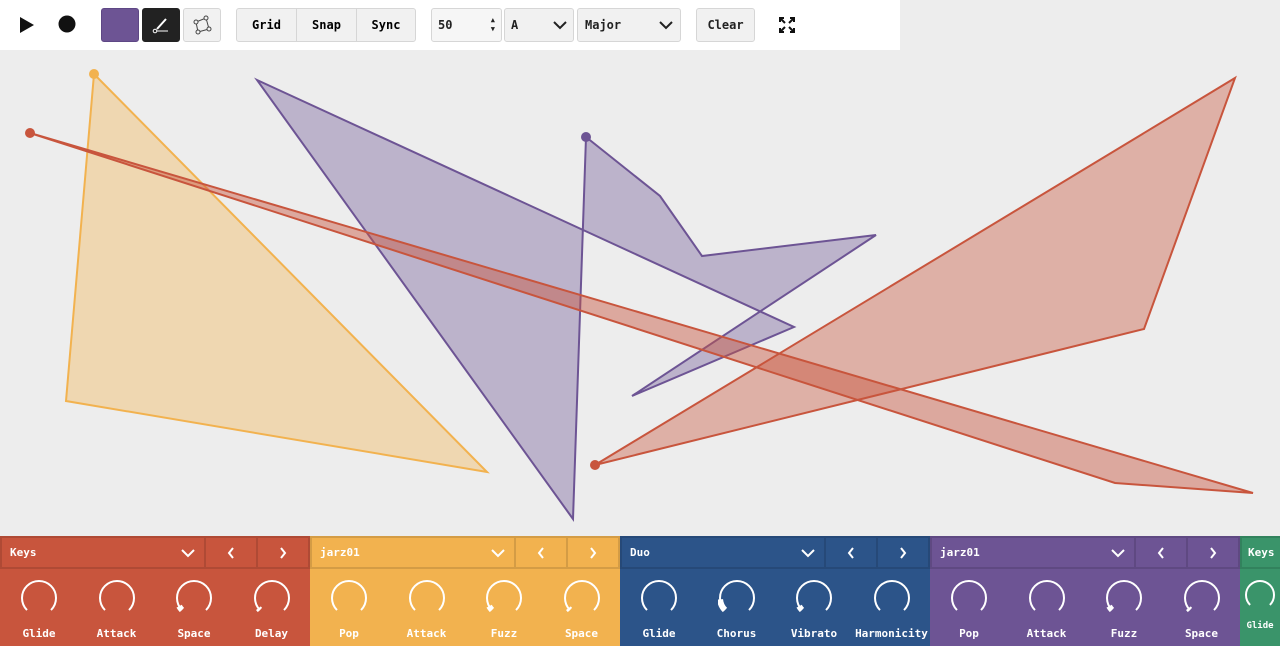 This screenshot has height=646, width=1280. I want to click on polygon-tool-button, so click(202, 25).